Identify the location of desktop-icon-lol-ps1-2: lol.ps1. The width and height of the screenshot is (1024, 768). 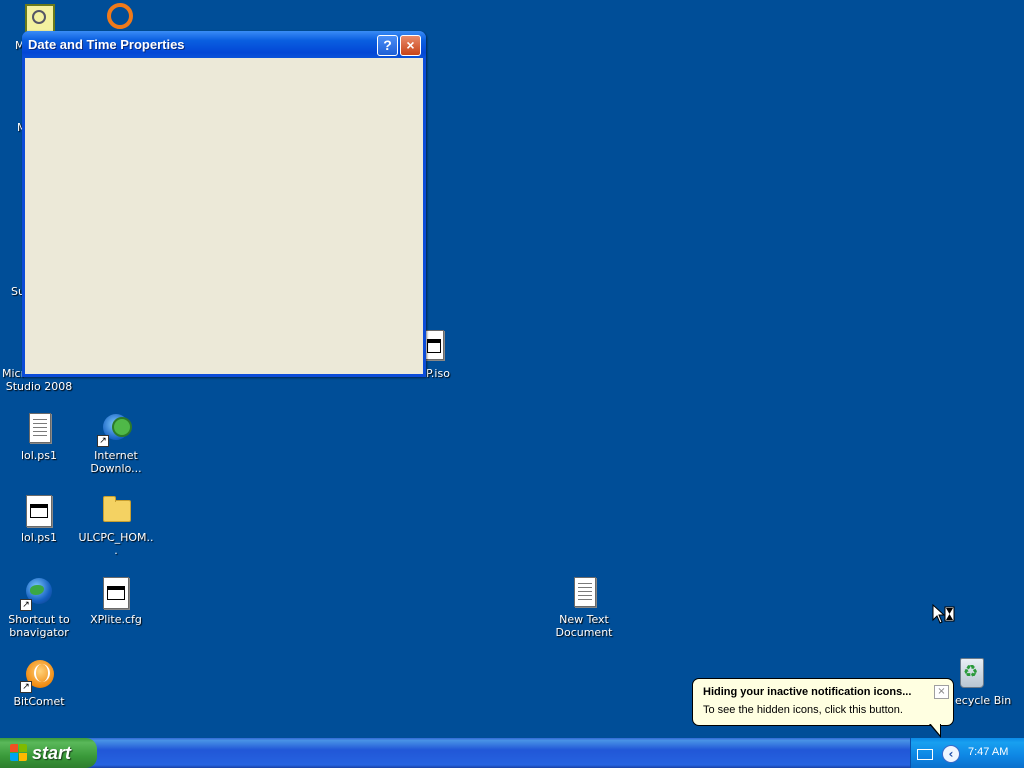
(39, 519).